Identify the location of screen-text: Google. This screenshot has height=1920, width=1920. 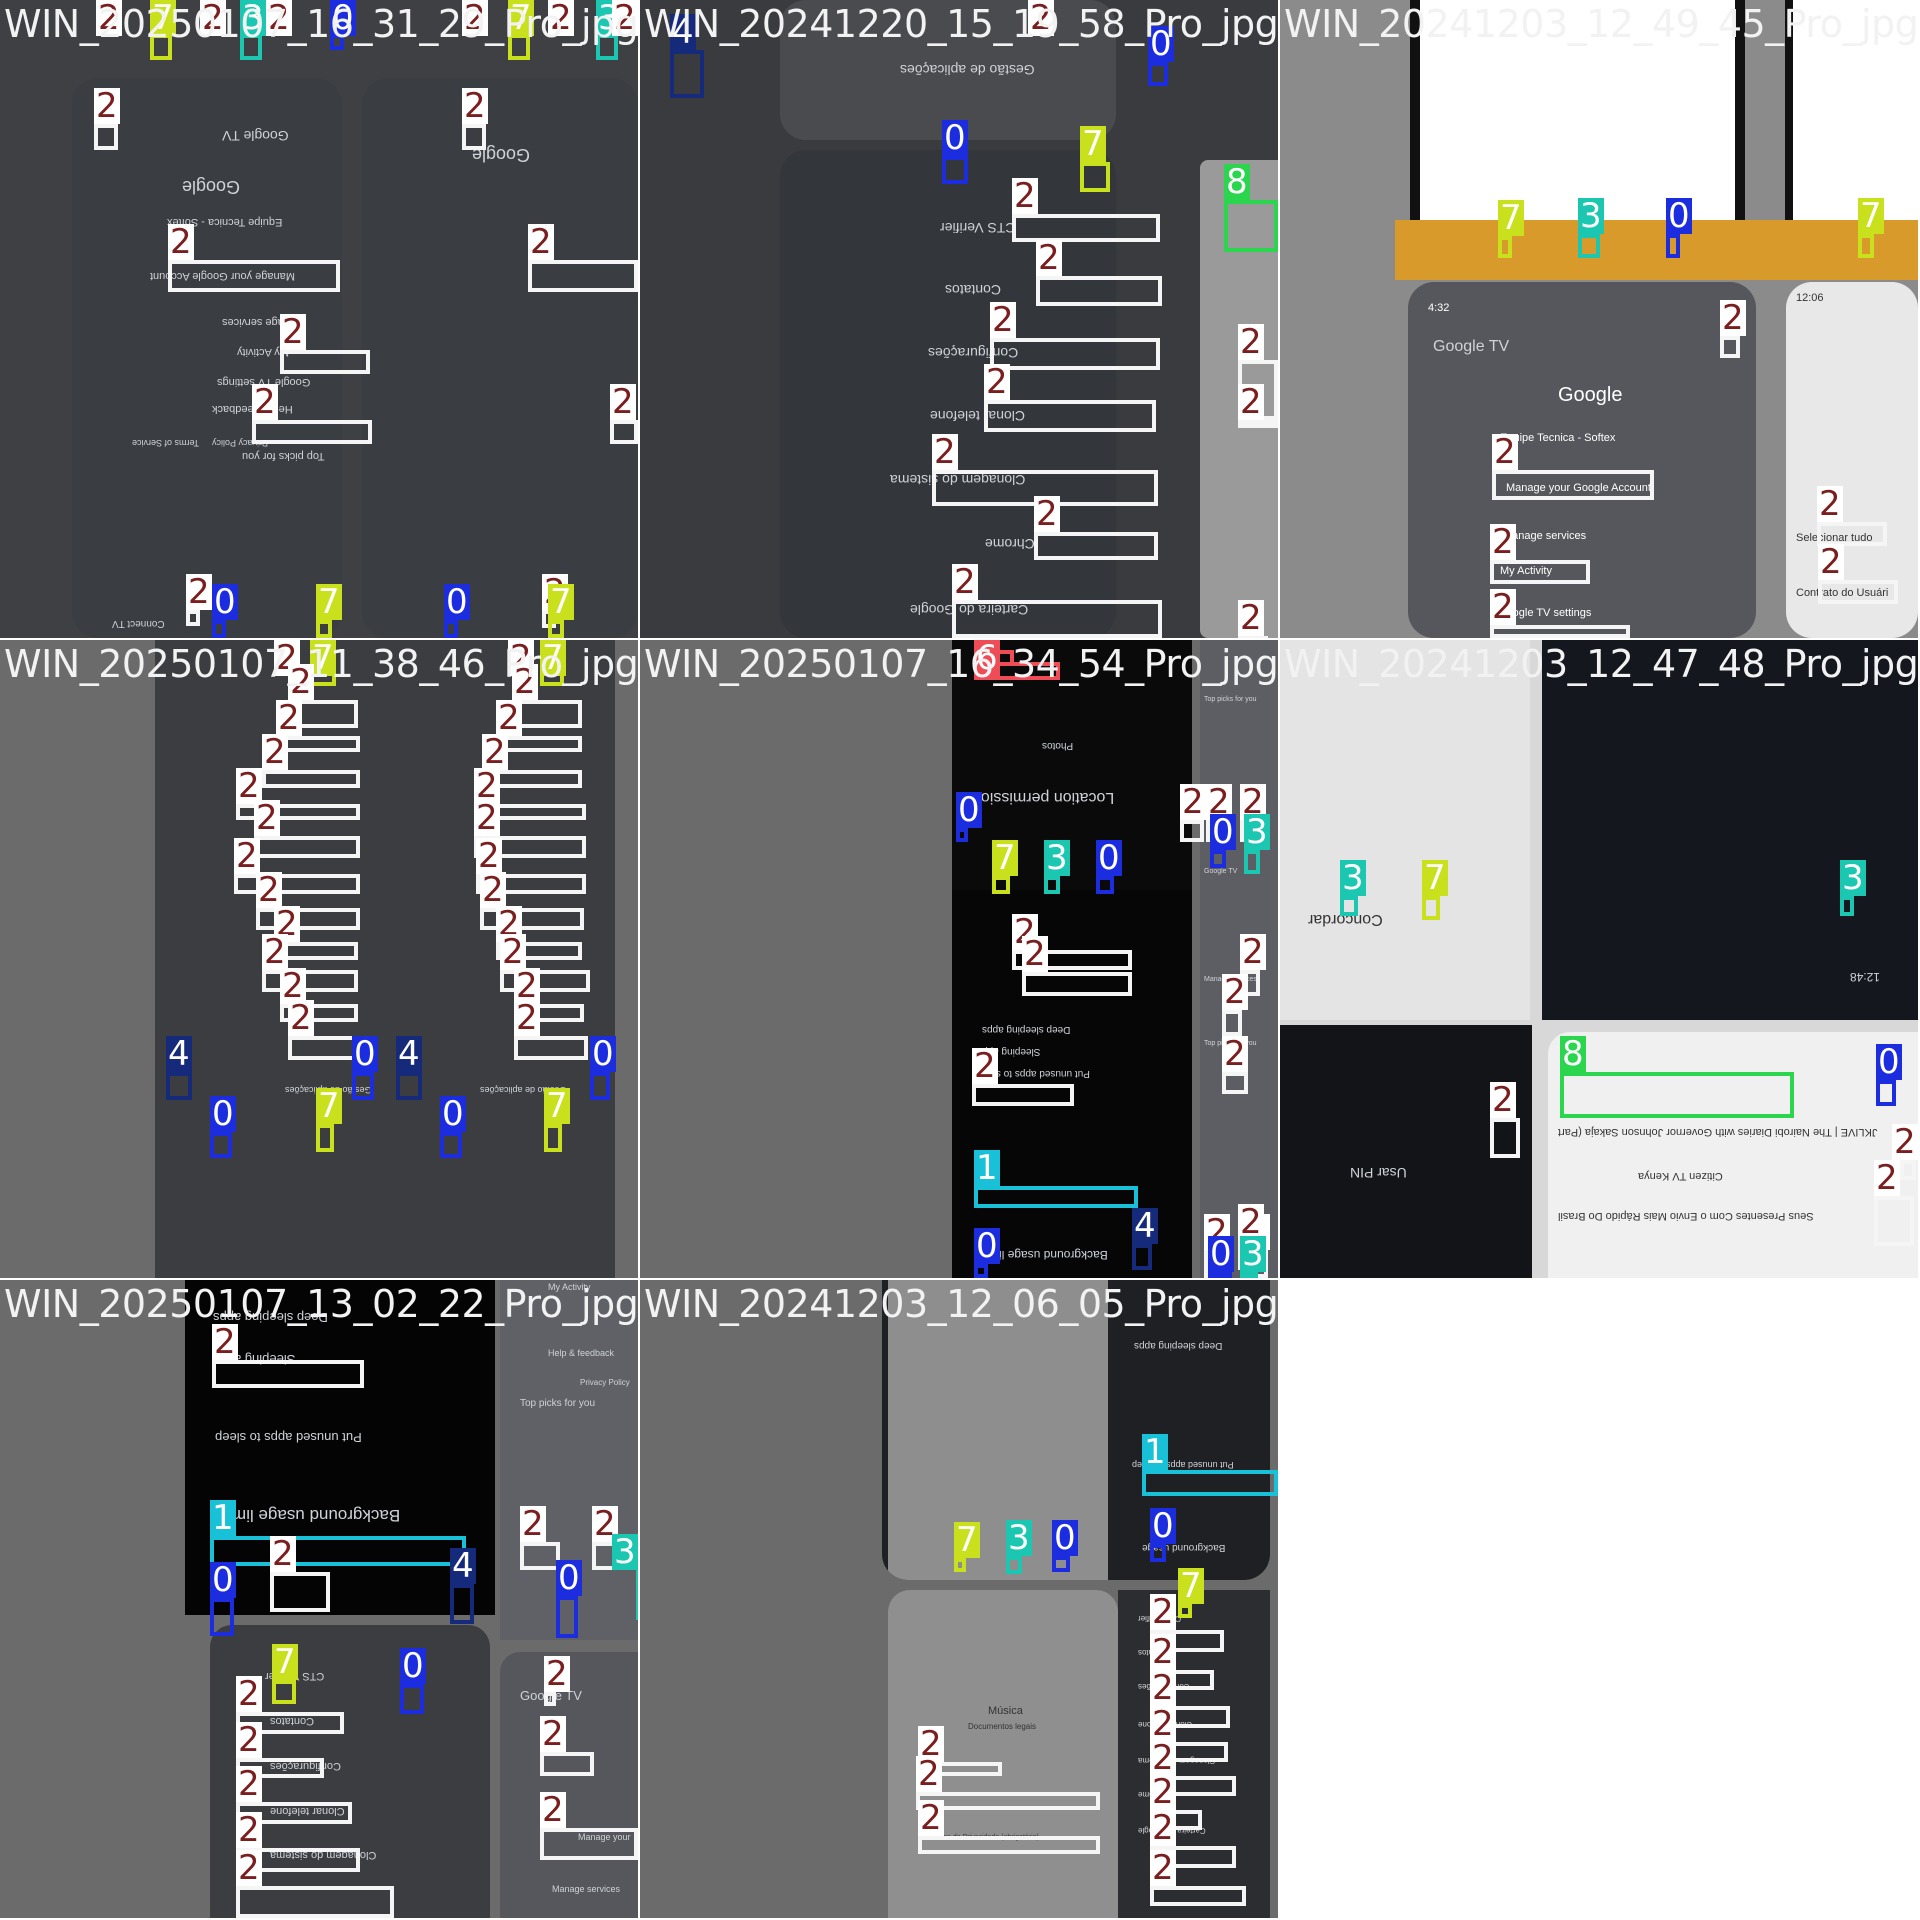
(211, 187).